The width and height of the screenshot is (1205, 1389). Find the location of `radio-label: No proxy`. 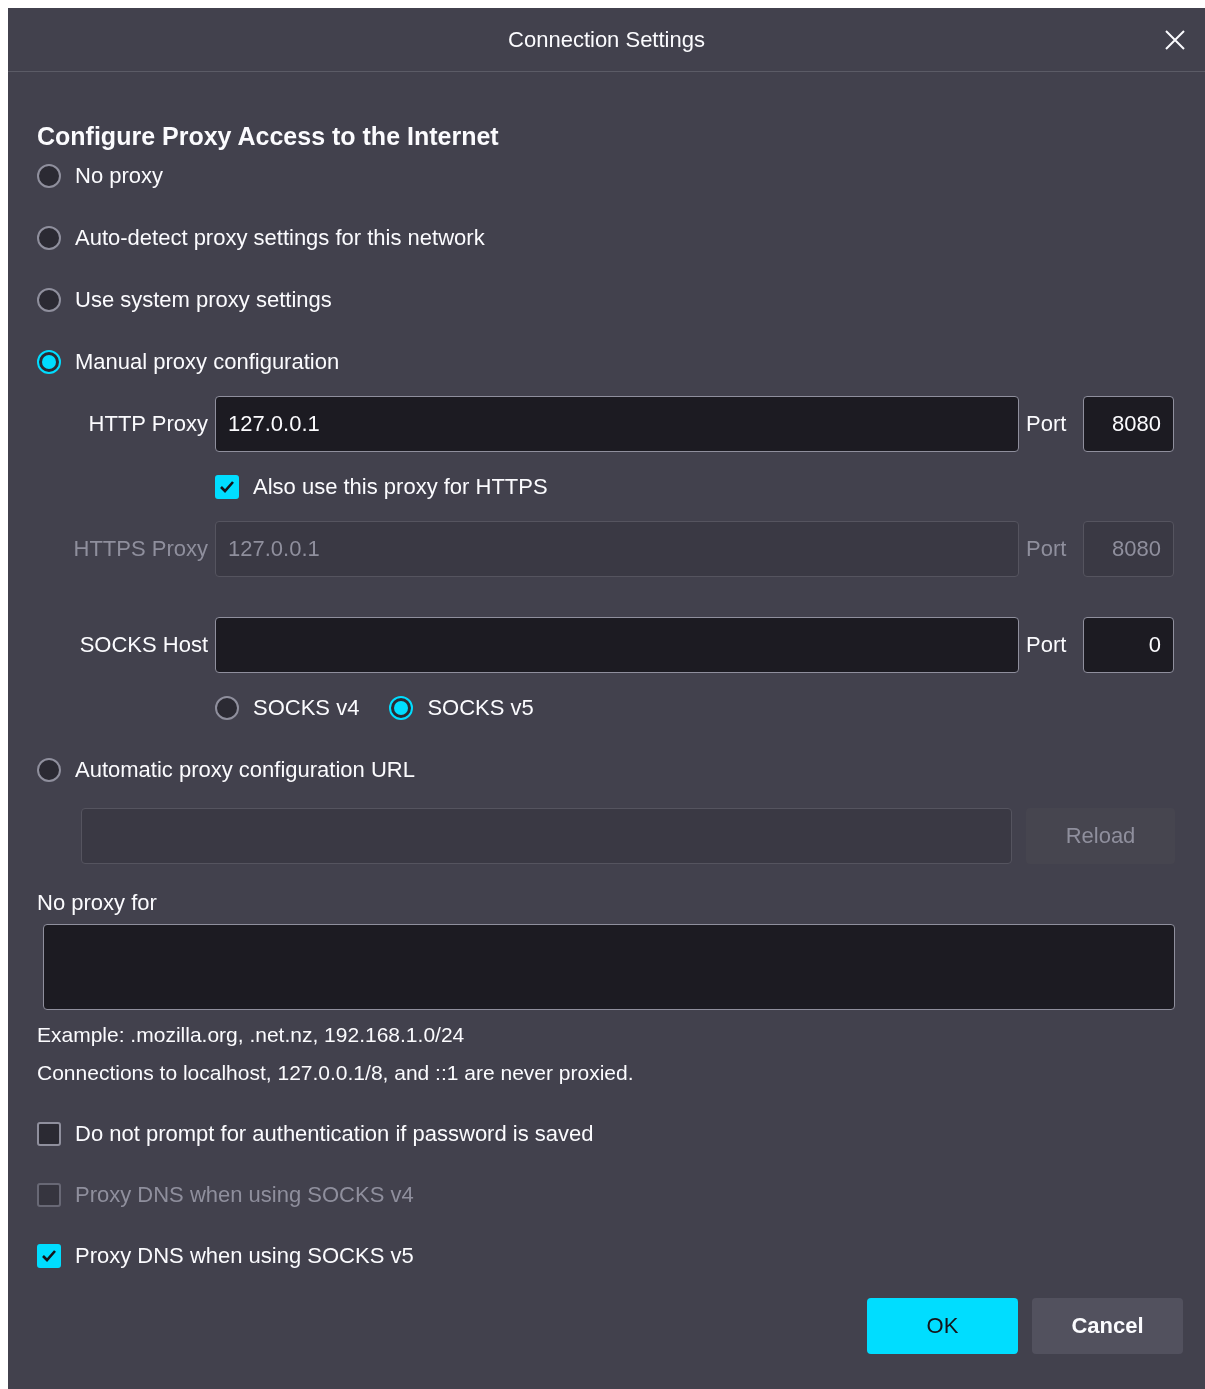

radio-label: No proxy is located at coordinates (119, 176).